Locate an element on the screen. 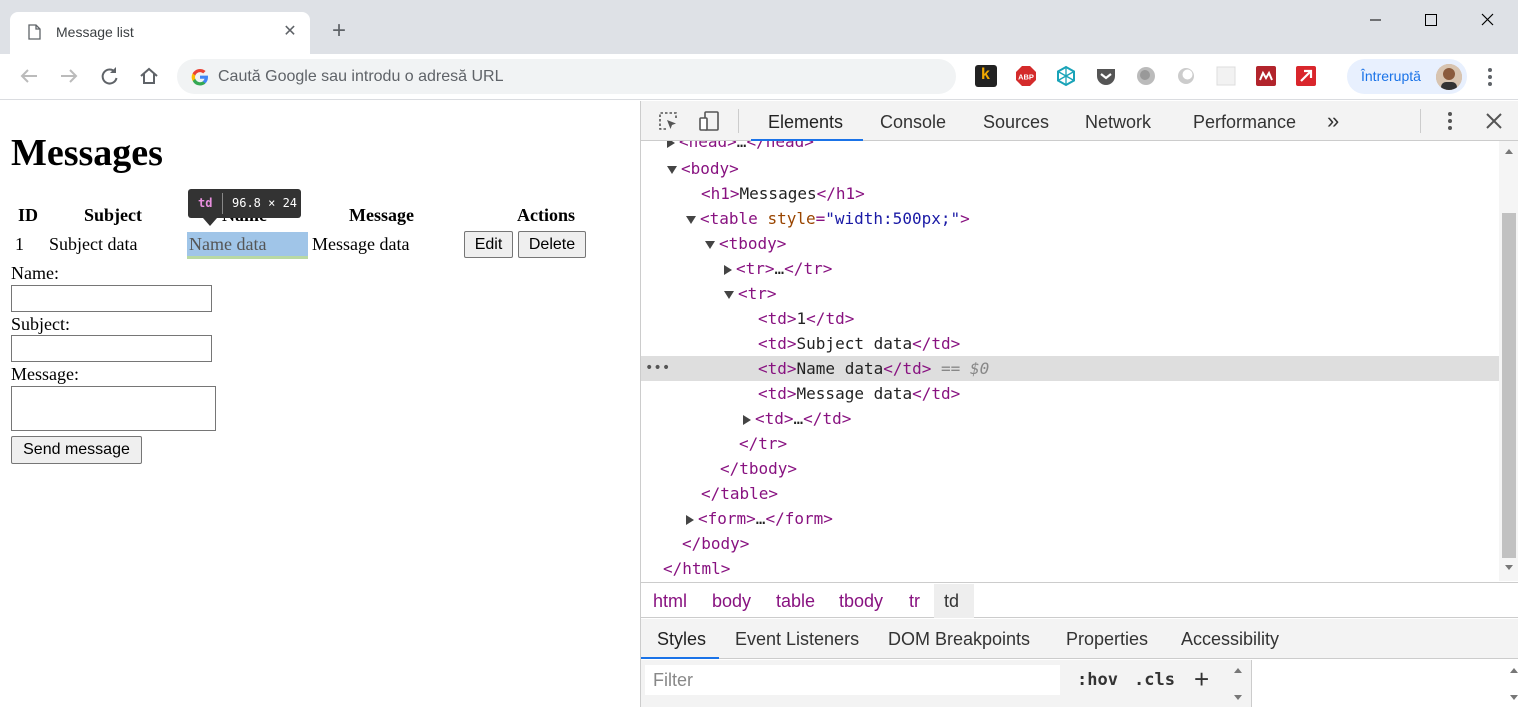 The width and height of the screenshot is (1518, 707). node-actions-dots: ••• is located at coordinates (657, 368).